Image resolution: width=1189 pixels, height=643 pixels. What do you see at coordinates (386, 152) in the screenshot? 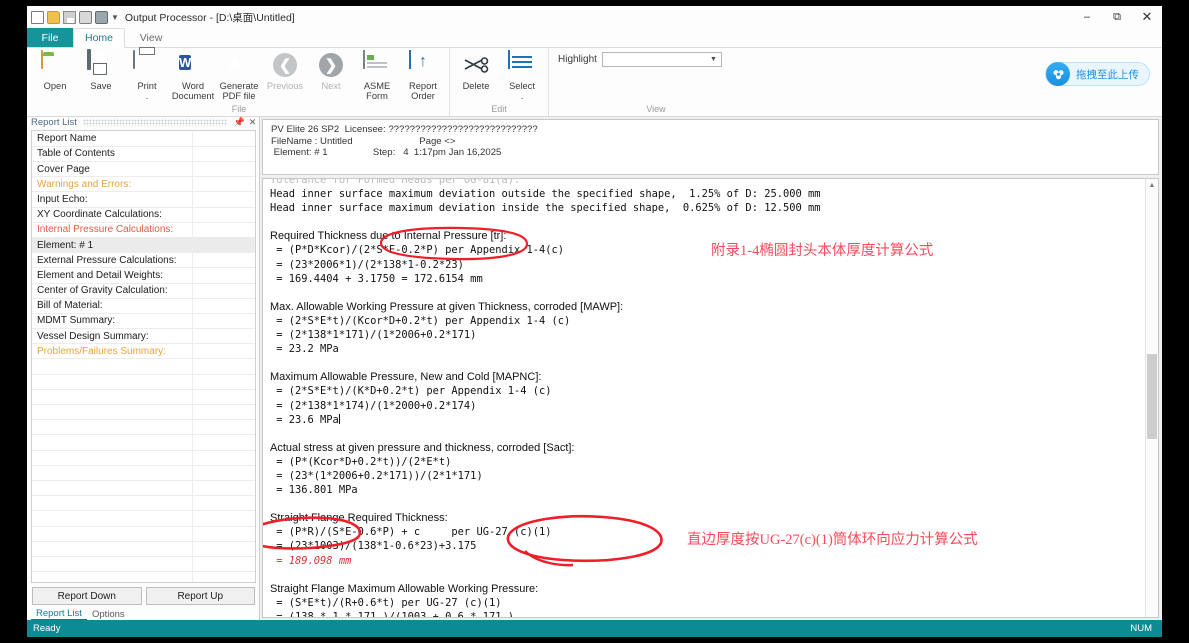
I see `document-header-line-3: Element: # 1 Step: 4 1:17pm Jan 16,2025` at bounding box center [386, 152].